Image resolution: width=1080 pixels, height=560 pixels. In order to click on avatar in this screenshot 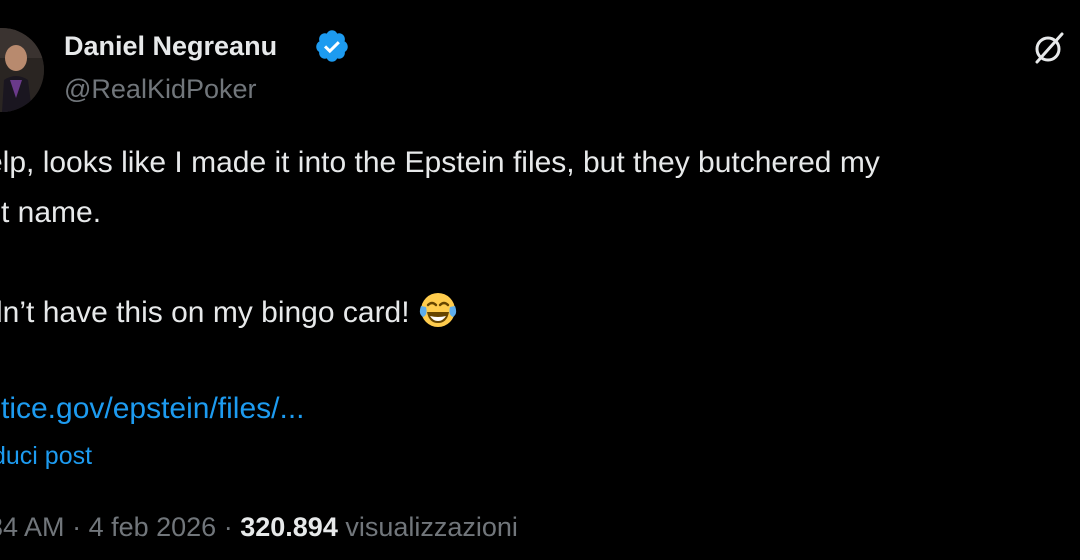, I will do `click(22, 70)`.